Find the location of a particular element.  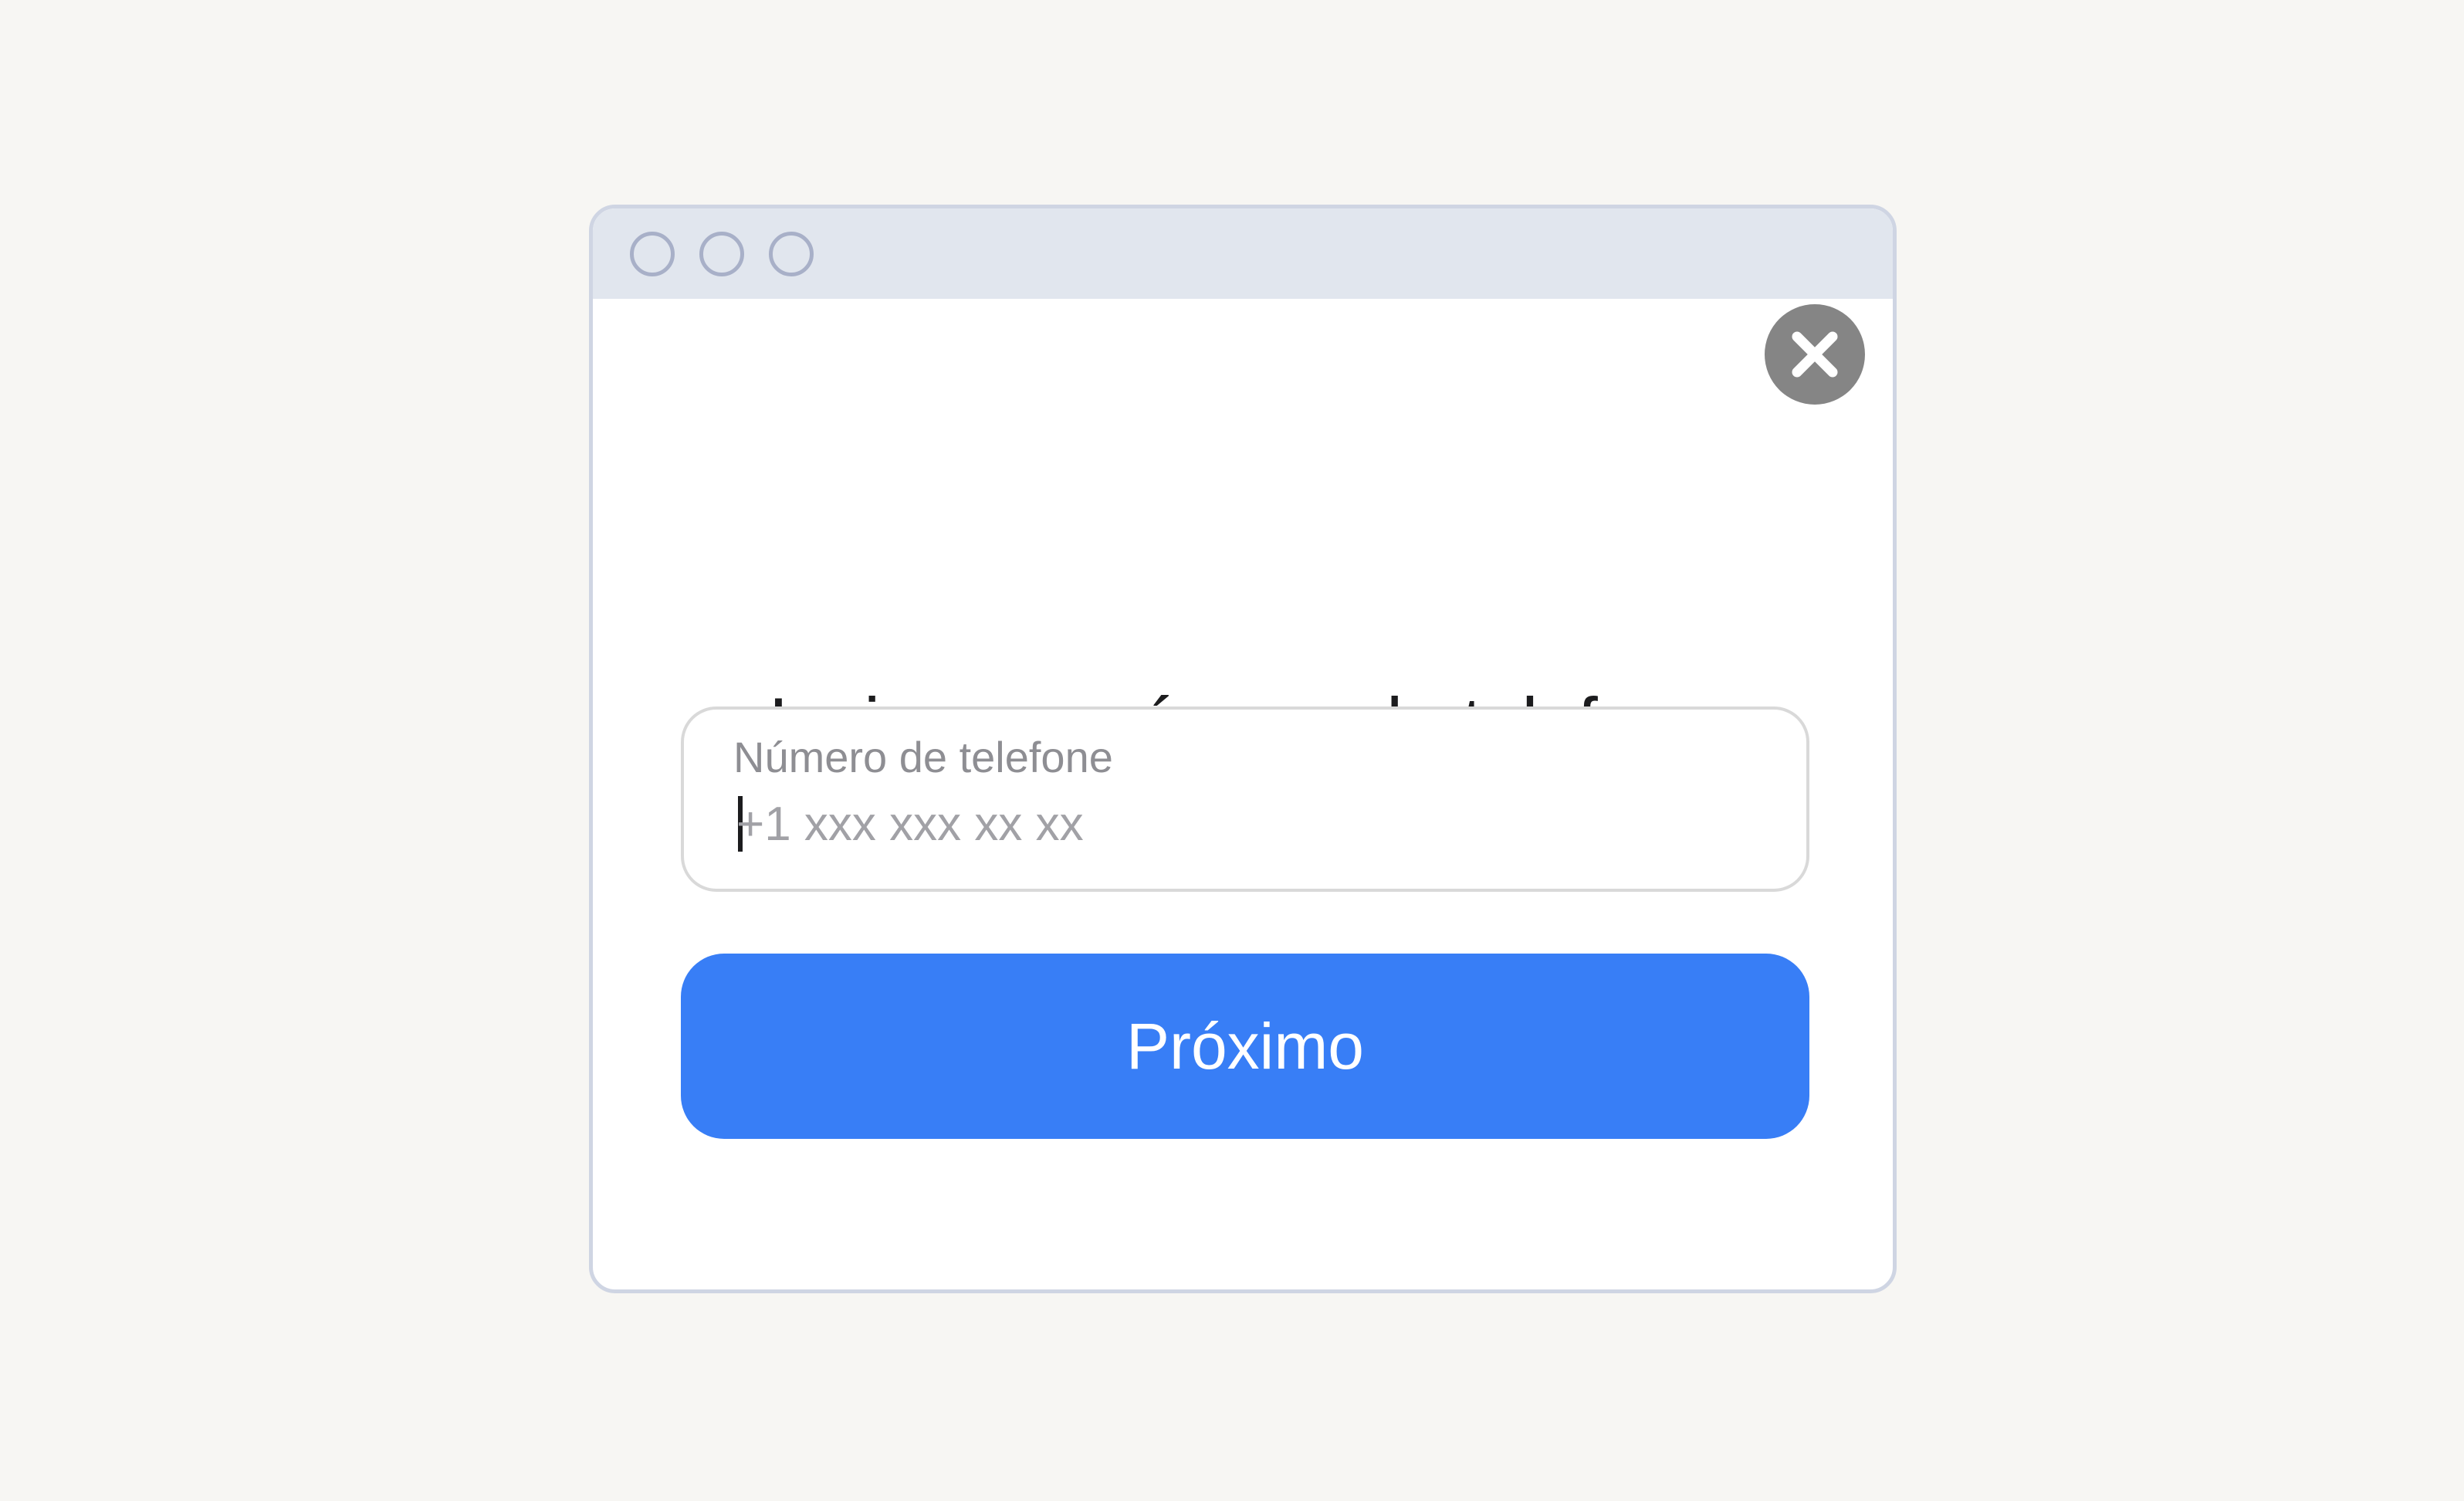

close-button is located at coordinates (1815, 354).